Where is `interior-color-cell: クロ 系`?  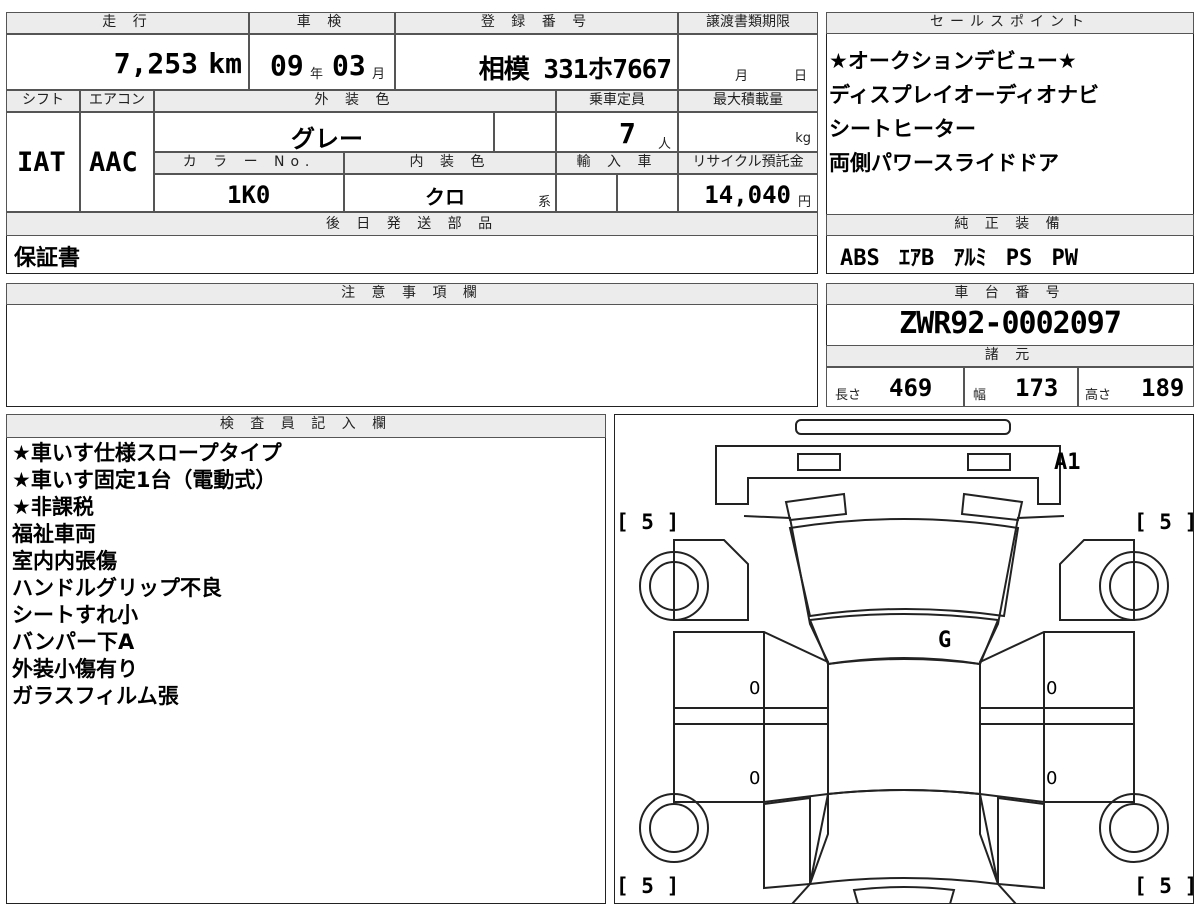 interior-color-cell: クロ 系 is located at coordinates (450, 193).